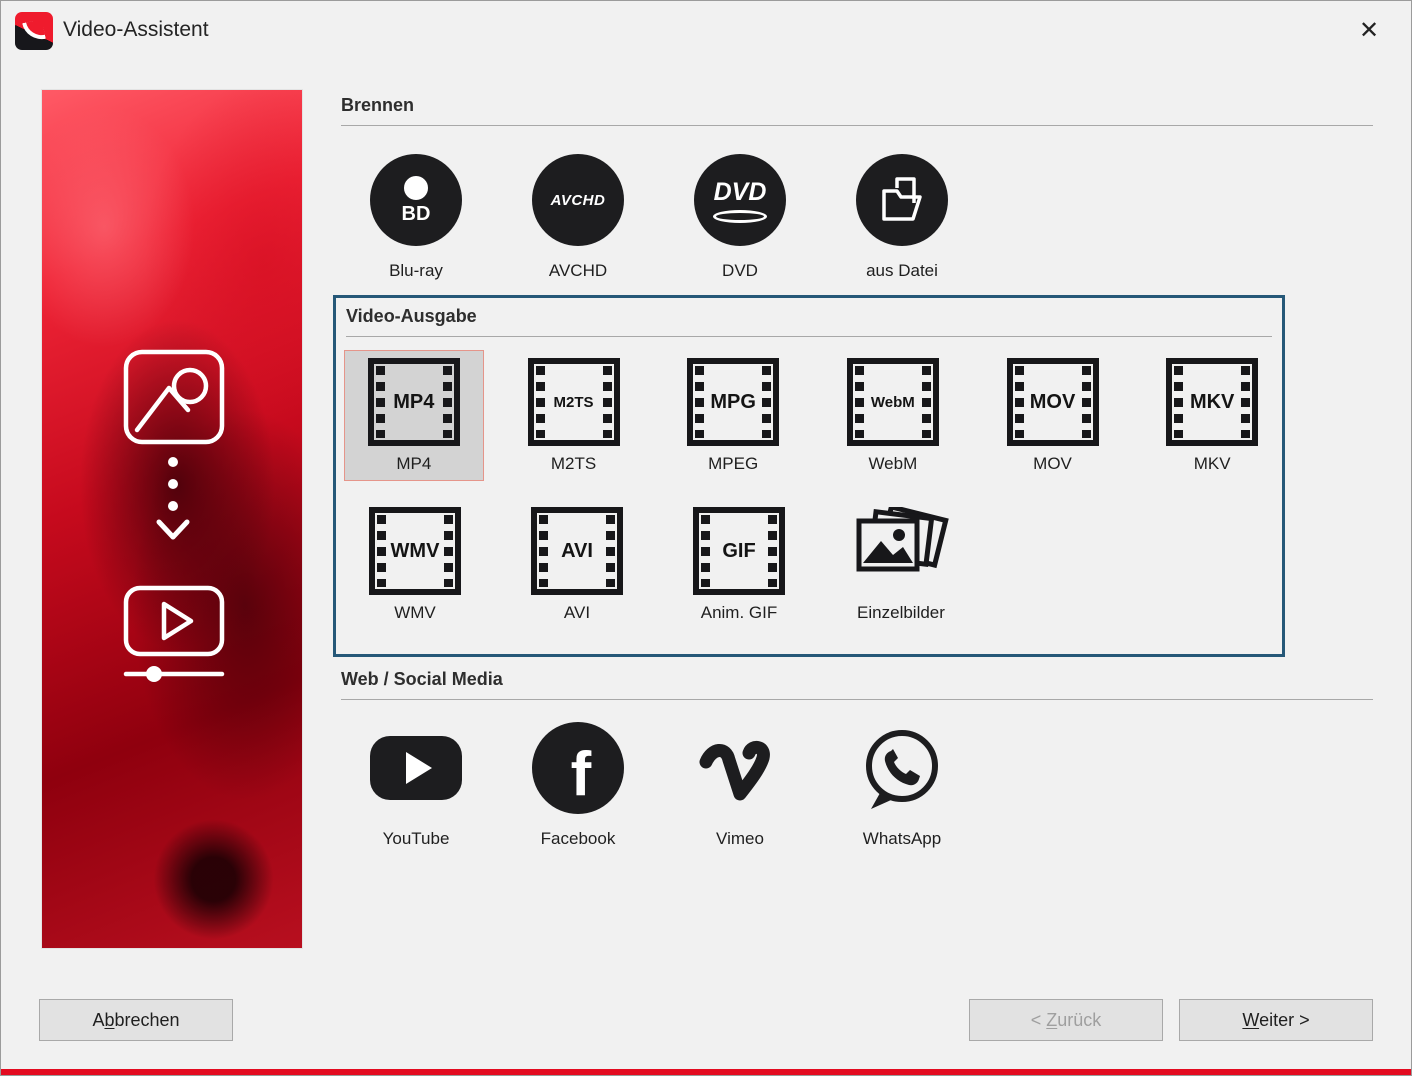 The width and height of the screenshot is (1412, 1076). What do you see at coordinates (573, 463) in the screenshot?
I see `format-label: M2TS` at bounding box center [573, 463].